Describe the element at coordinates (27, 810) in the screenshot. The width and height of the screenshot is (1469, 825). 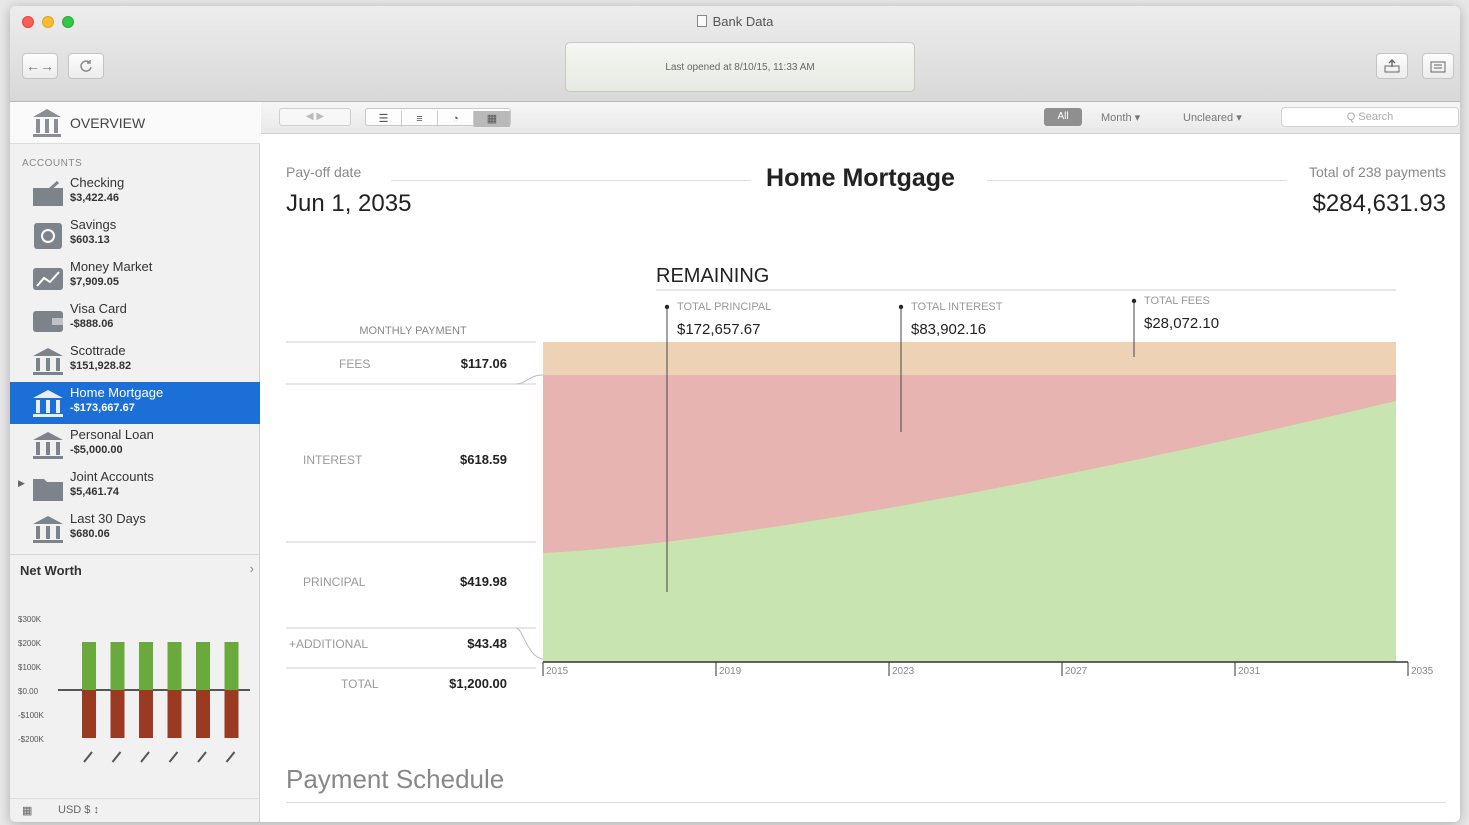
I see `calendar-icon: ▦` at that location.